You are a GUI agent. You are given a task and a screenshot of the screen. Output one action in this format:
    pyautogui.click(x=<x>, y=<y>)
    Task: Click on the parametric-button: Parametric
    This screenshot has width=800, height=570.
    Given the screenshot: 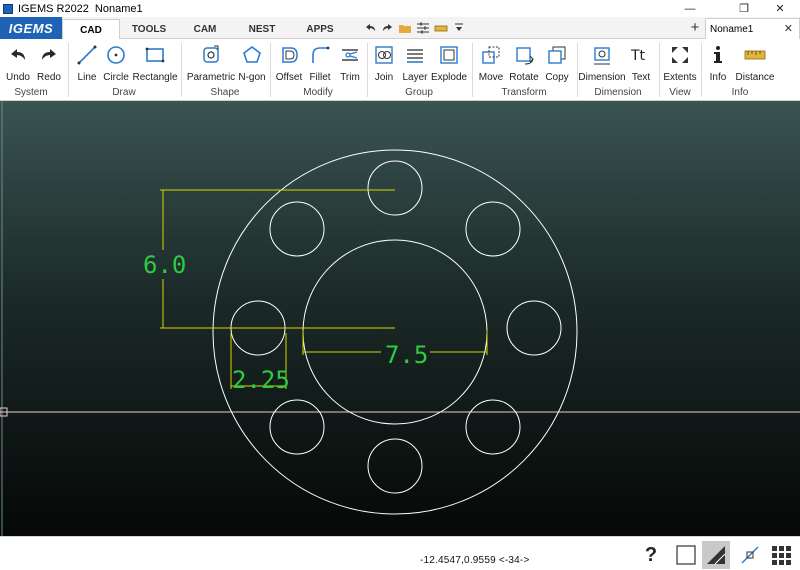 What is the action you would take?
    pyautogui.click(x=211, y=63)
    